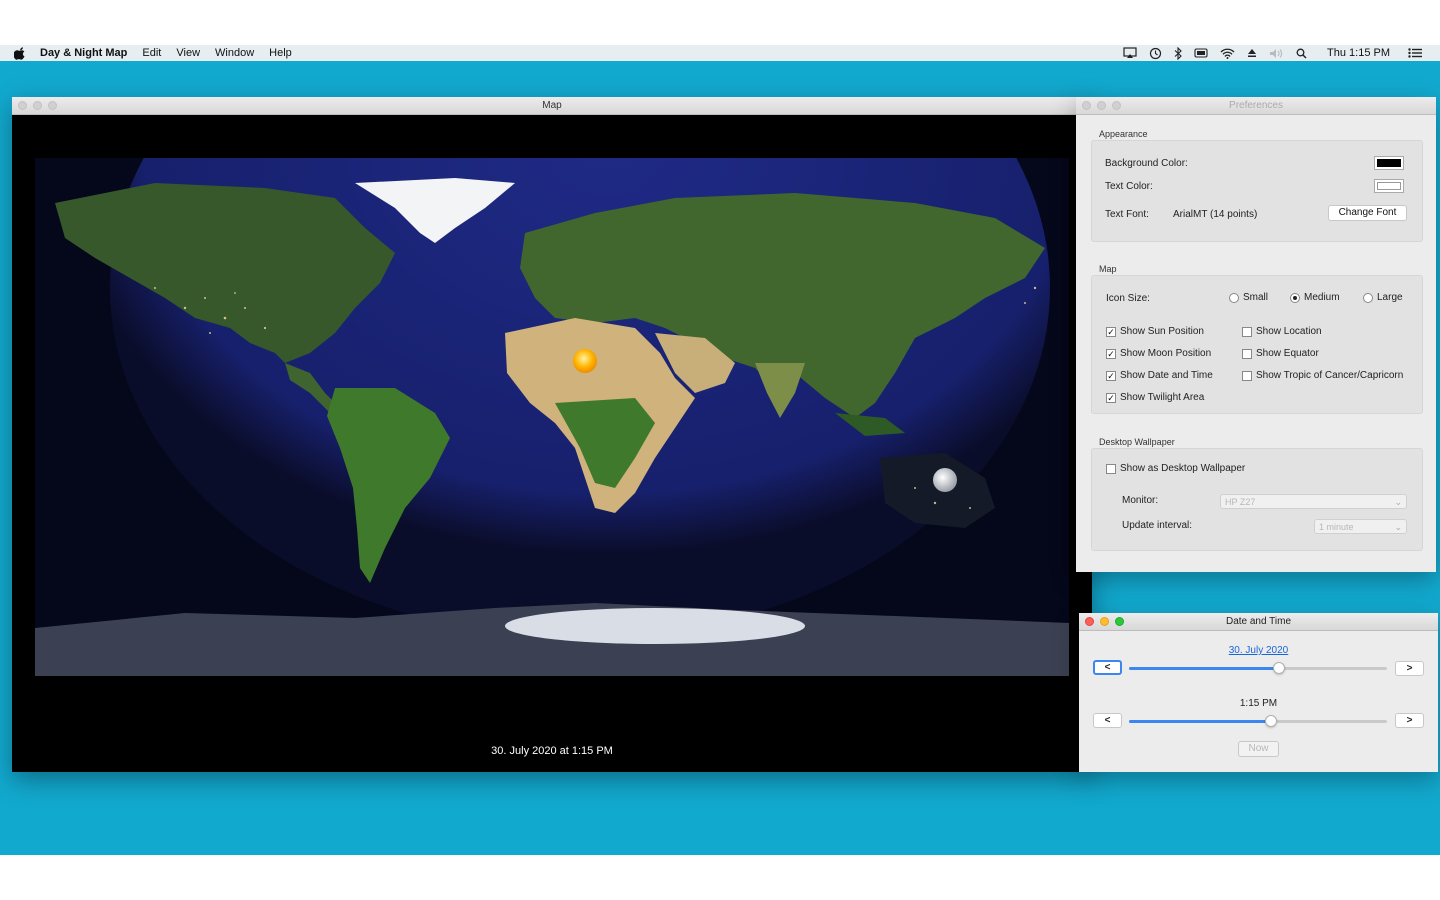 This screenshot has width=1440, height=900. I want to click on map-window-title: Map, so click(552, 105).